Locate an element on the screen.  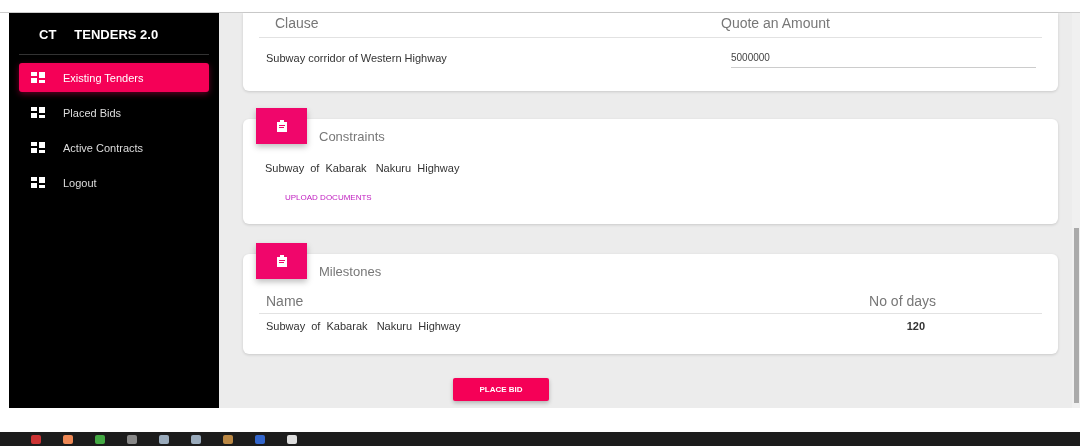
column-header: Clause is located at coordinates (297, 23).